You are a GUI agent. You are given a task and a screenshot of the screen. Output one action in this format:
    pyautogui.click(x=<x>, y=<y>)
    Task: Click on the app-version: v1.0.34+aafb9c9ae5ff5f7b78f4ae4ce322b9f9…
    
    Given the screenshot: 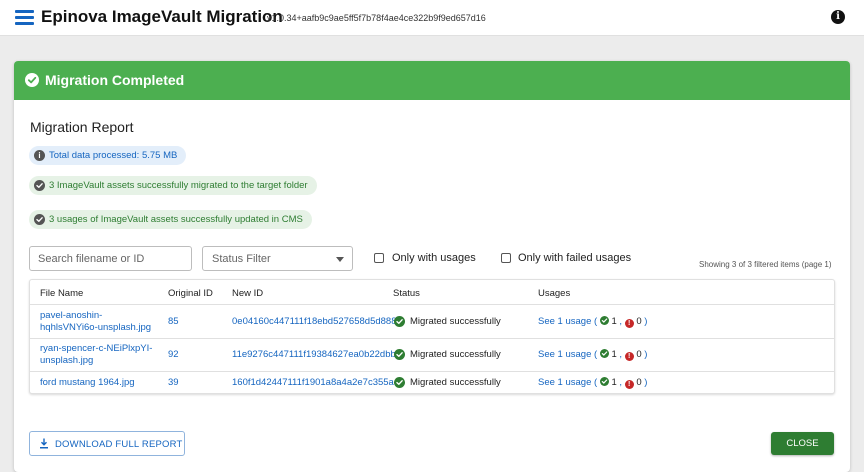 What is the action you would take?
    pyautogui.click(x=376, y=18)
    